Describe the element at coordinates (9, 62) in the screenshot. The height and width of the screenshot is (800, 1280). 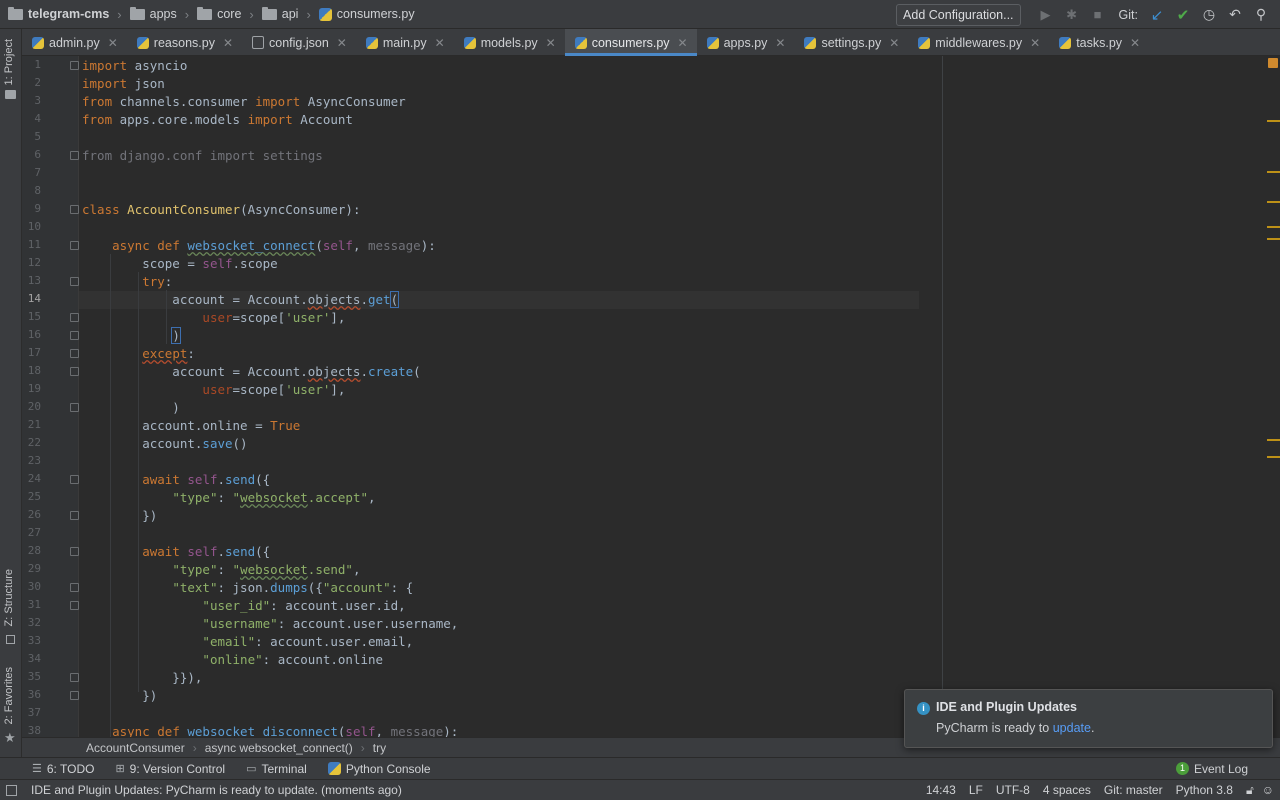
I see `project-tool-tab: 1: Project` at that location.